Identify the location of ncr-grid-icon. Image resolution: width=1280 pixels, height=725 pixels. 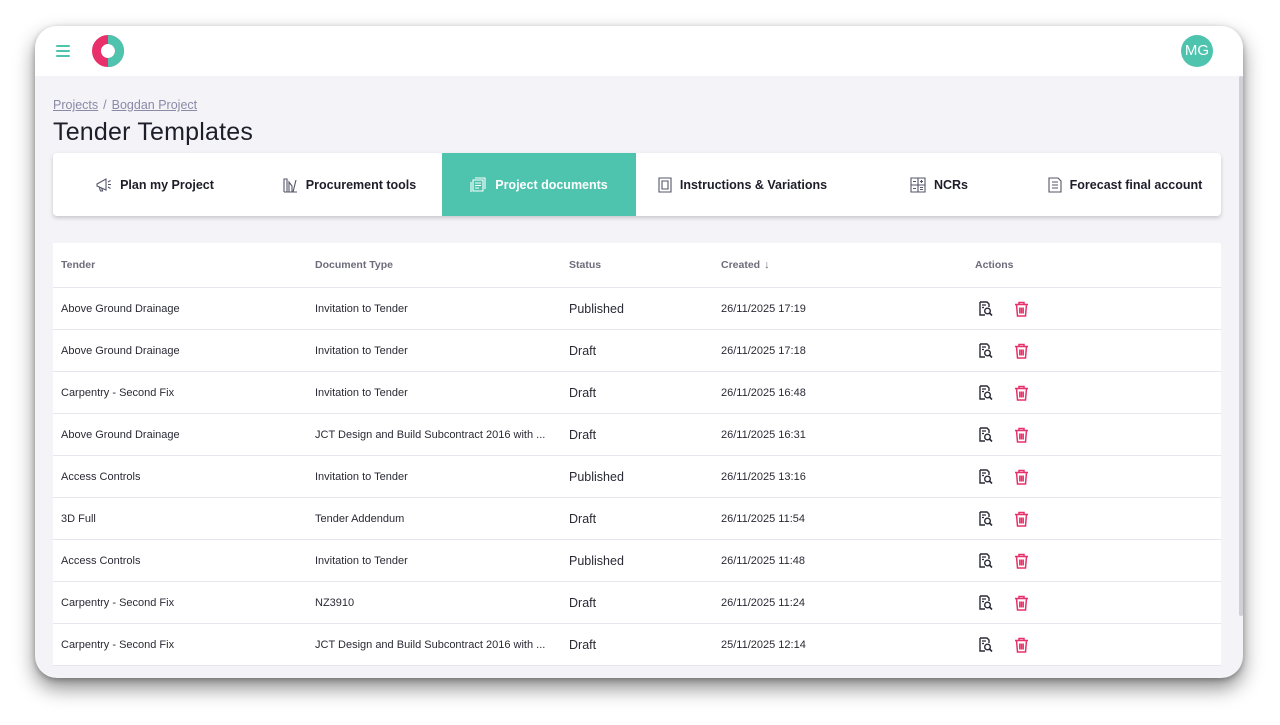
(918, 184).